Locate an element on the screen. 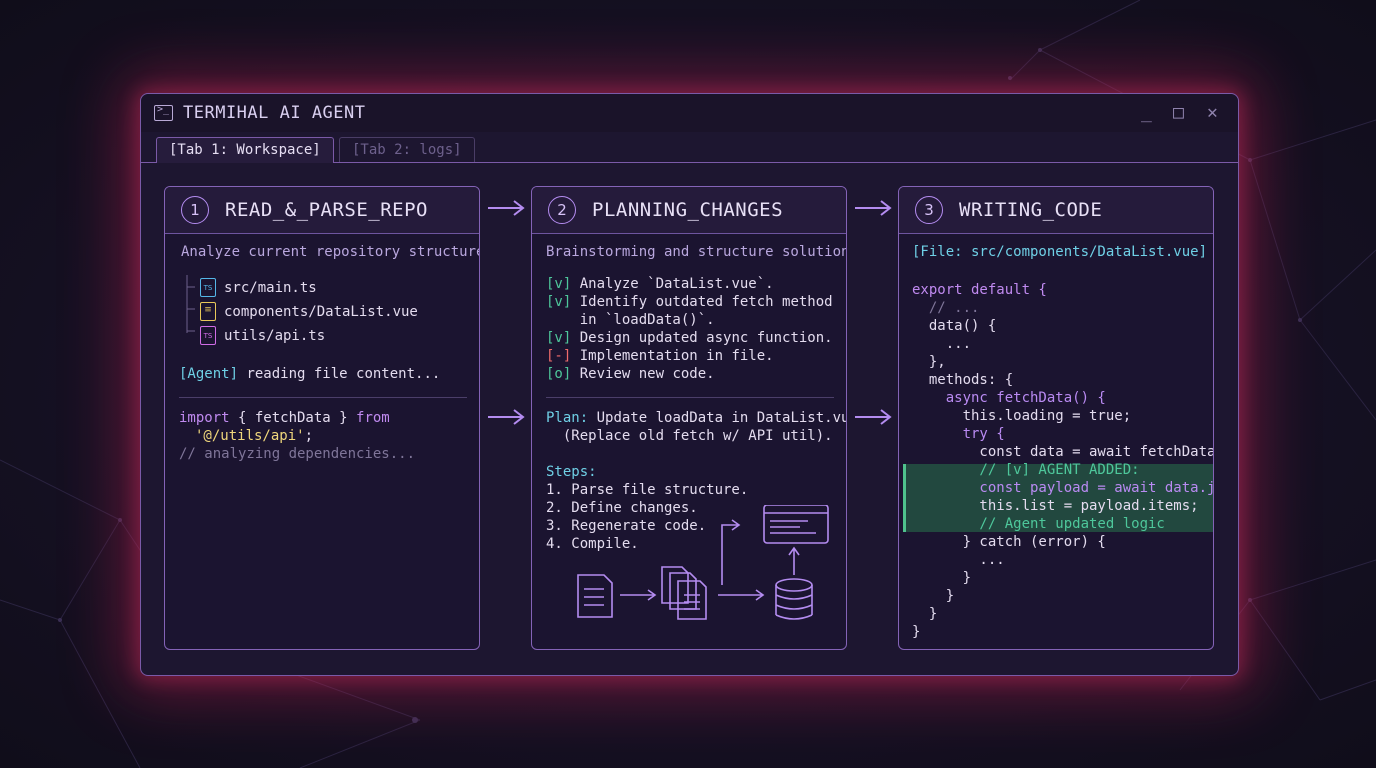 The width and height of the screenshot is (1376, 768). checklist-text: Implementation in file. is located at coordinates (672, 356).